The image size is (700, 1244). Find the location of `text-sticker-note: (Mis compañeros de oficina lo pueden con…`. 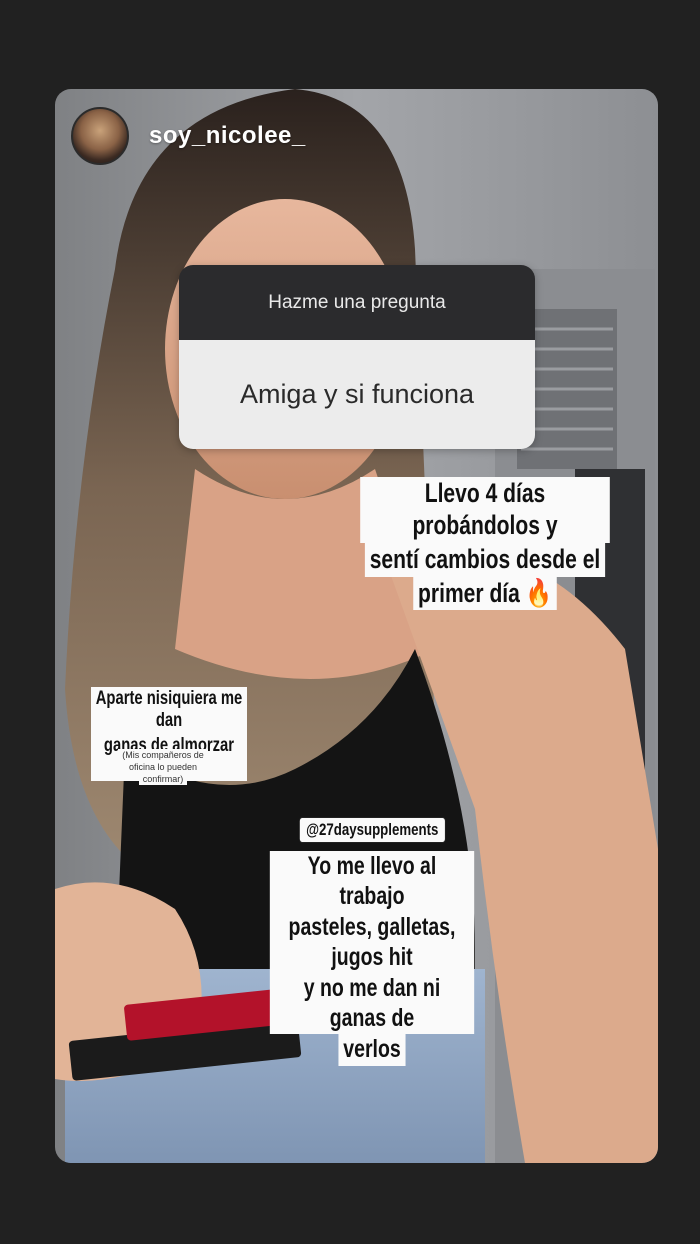

text-sticker-note: (Mis compañeros de oficina lo pueden con… is located at coordinates (163, 767).